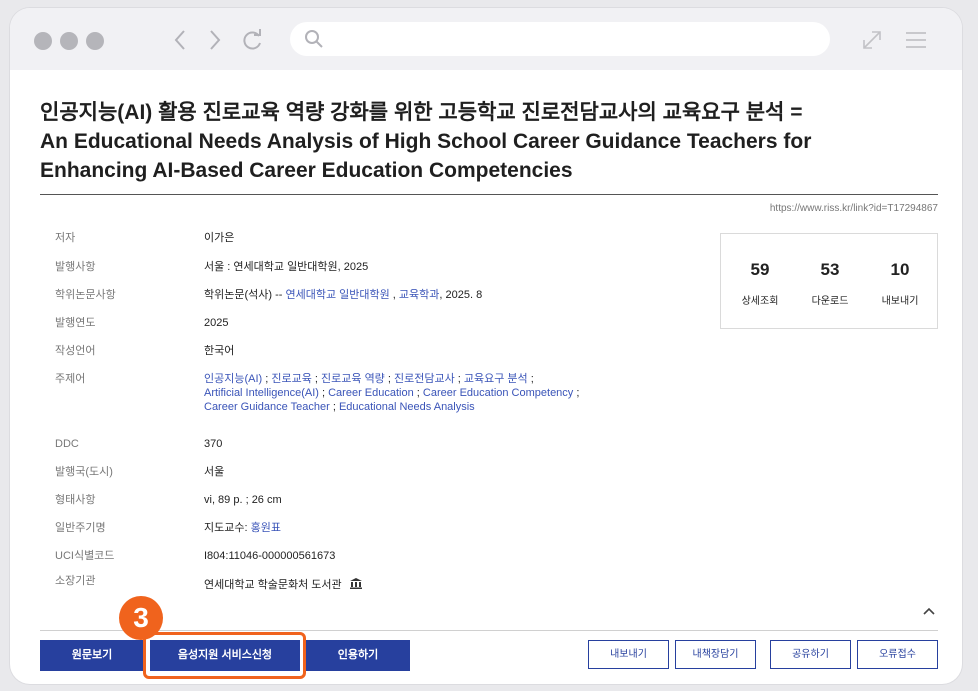  What do you see at coordinates (355, 583) in the screenshot?
I see `library-icon` at bounding box center [355, 583].